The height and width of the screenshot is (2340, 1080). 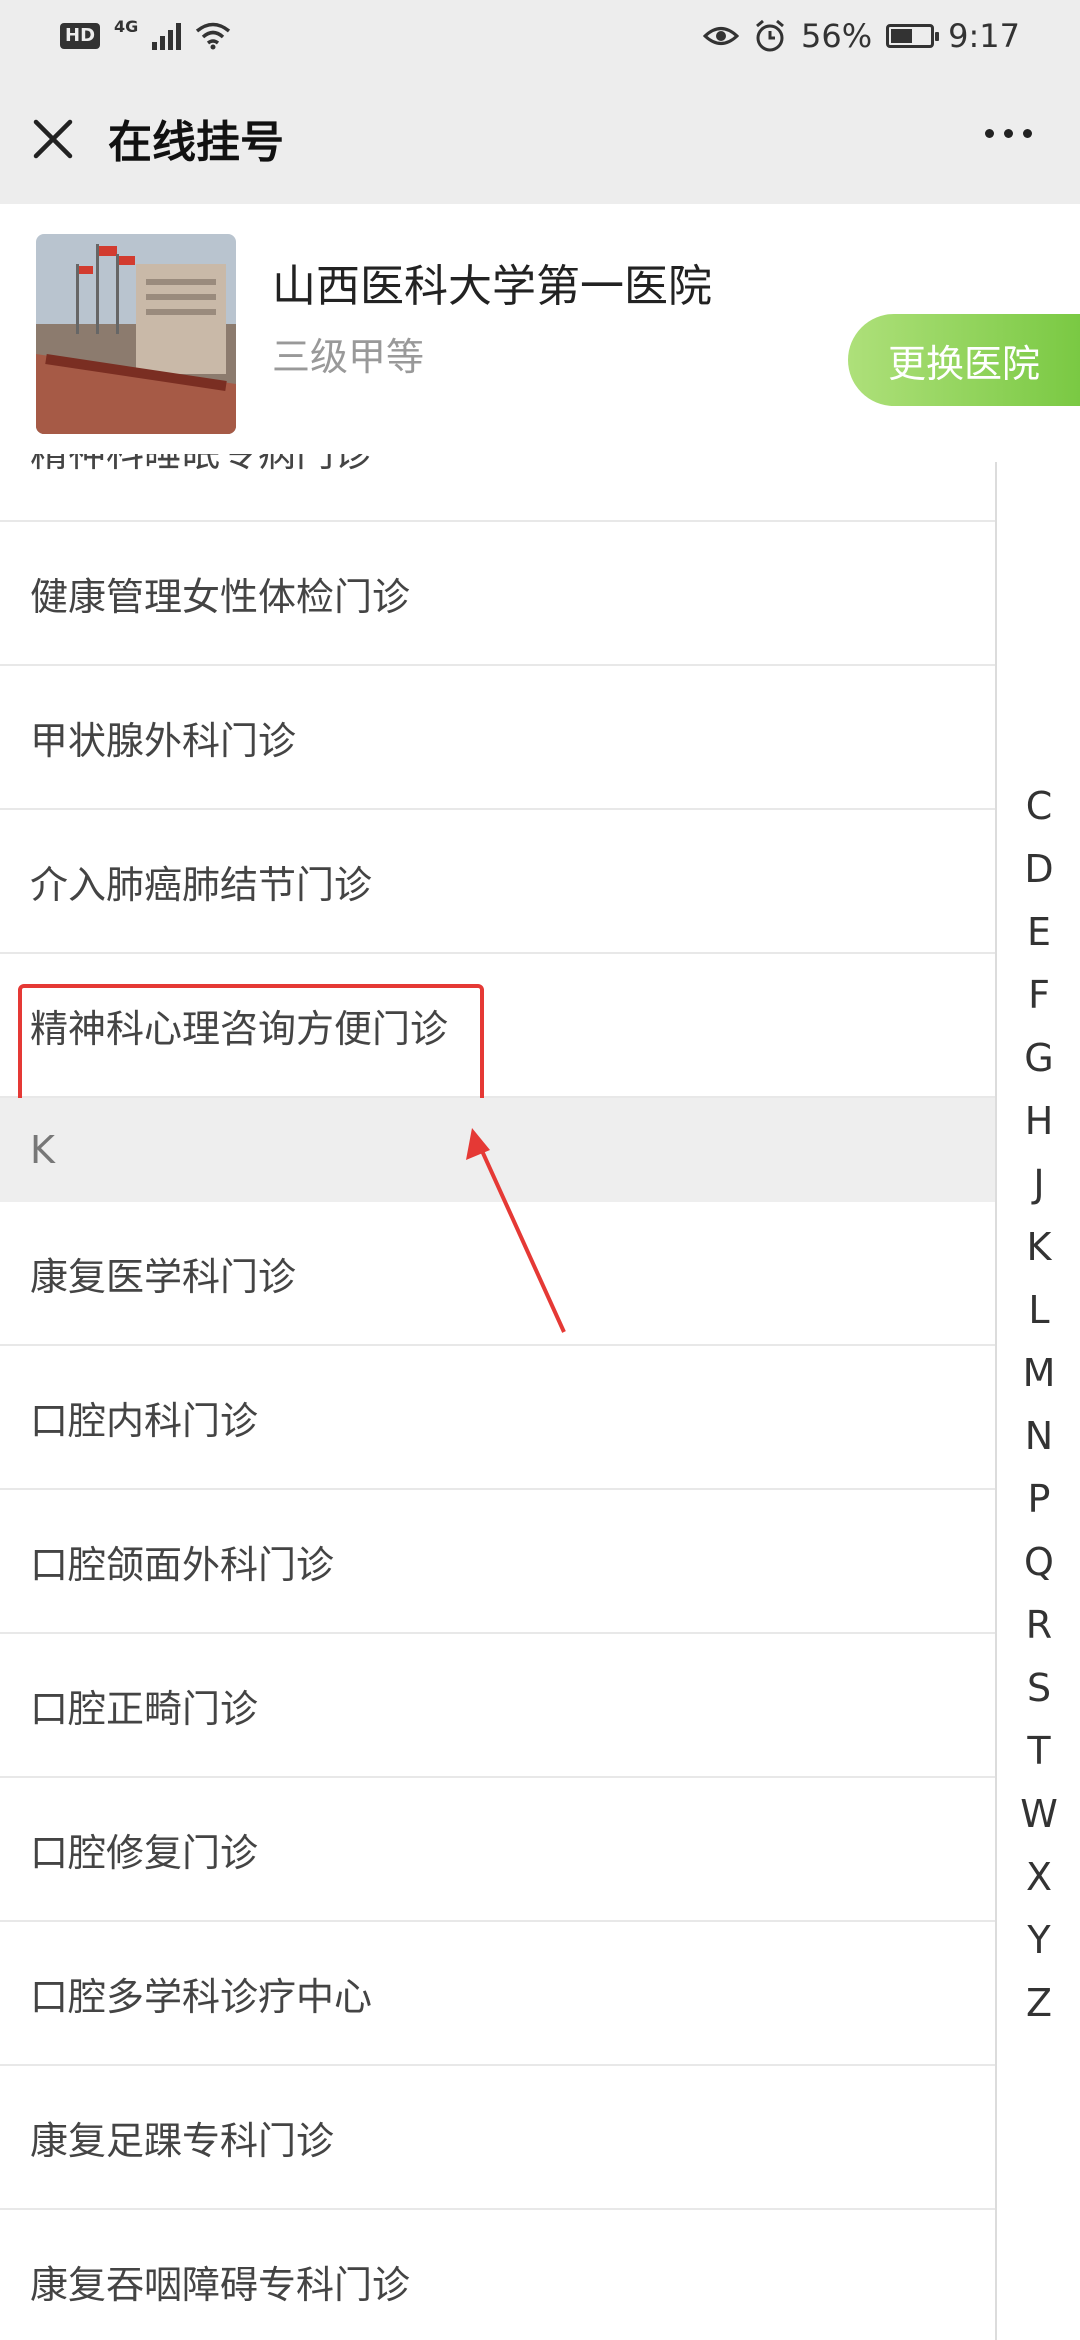 What do you see at coordinates (770, 35) in the screenshot?
I see `alarm-icon` at bounding box center [770, 35].